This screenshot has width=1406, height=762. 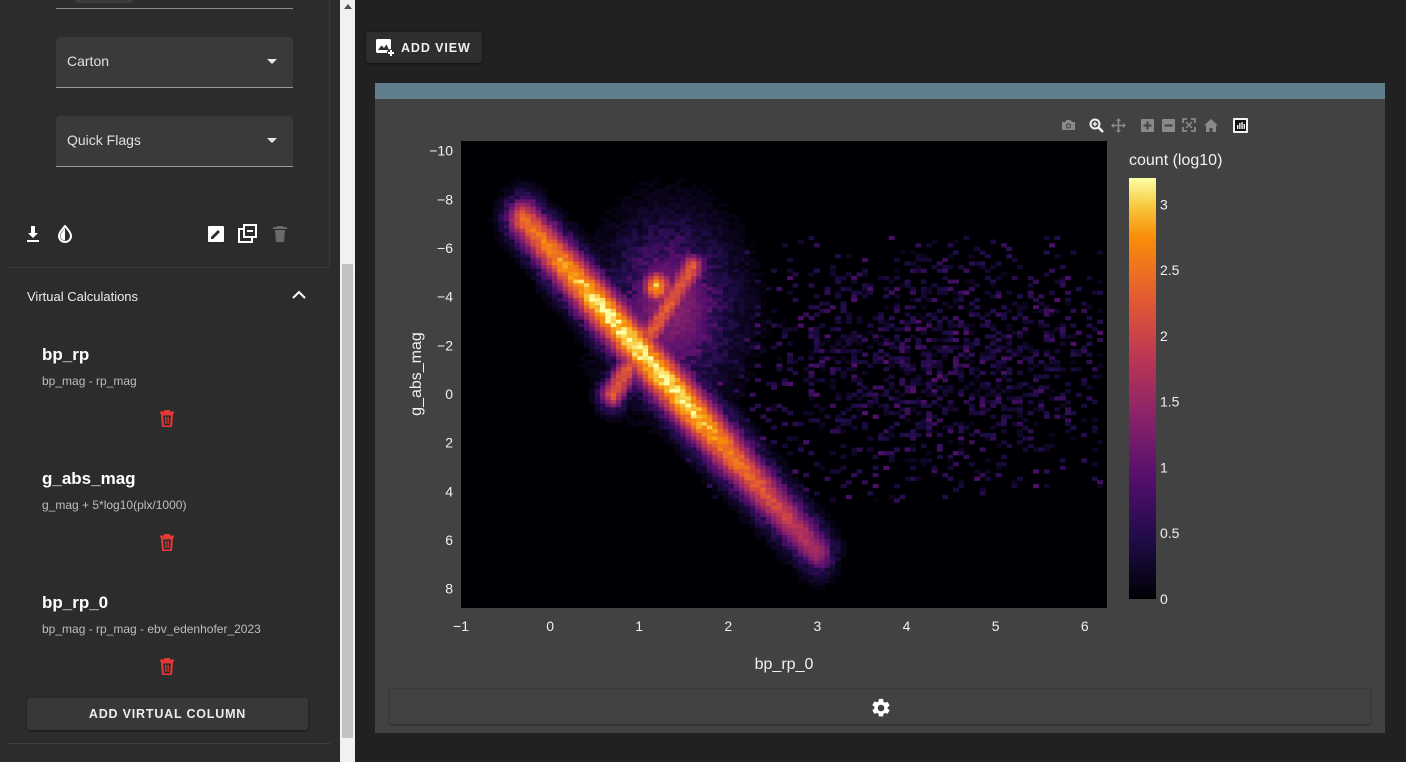 I want to click on quick-flags-select: Quick Flags, so click(x=174, y=141).